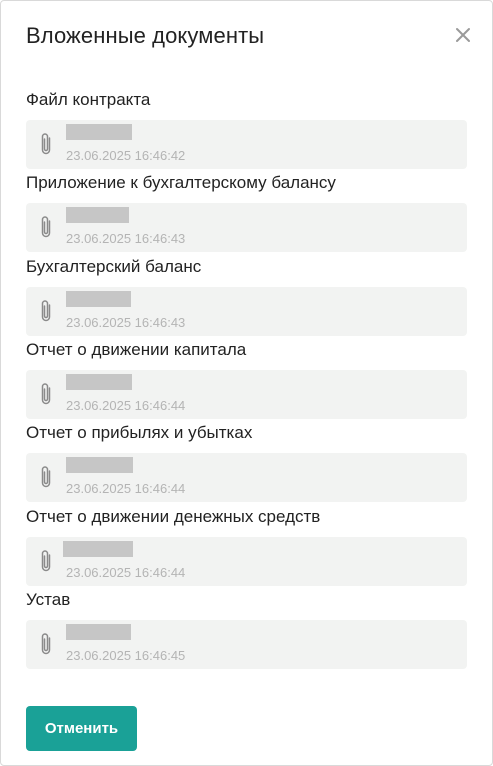  What do you see at coordinates (145, 35) in the screenshot?
I see `dialog-title: Вложенные документы` at bounding box center [145, 35].